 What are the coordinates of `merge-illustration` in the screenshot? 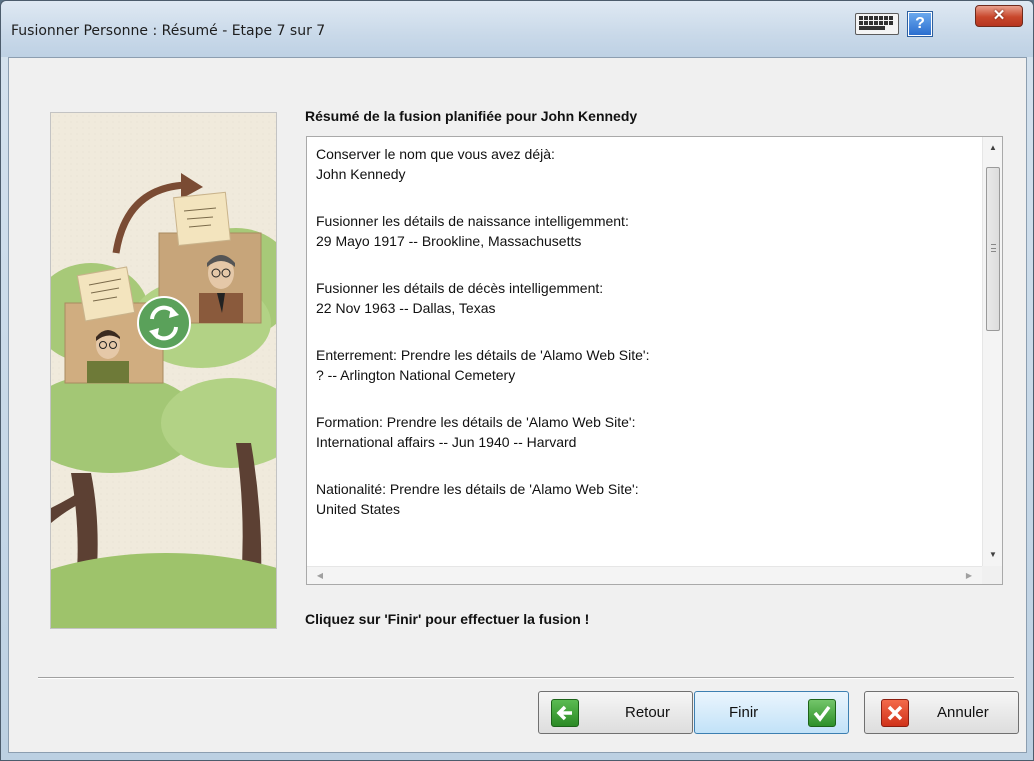 It's located at (163, 370).